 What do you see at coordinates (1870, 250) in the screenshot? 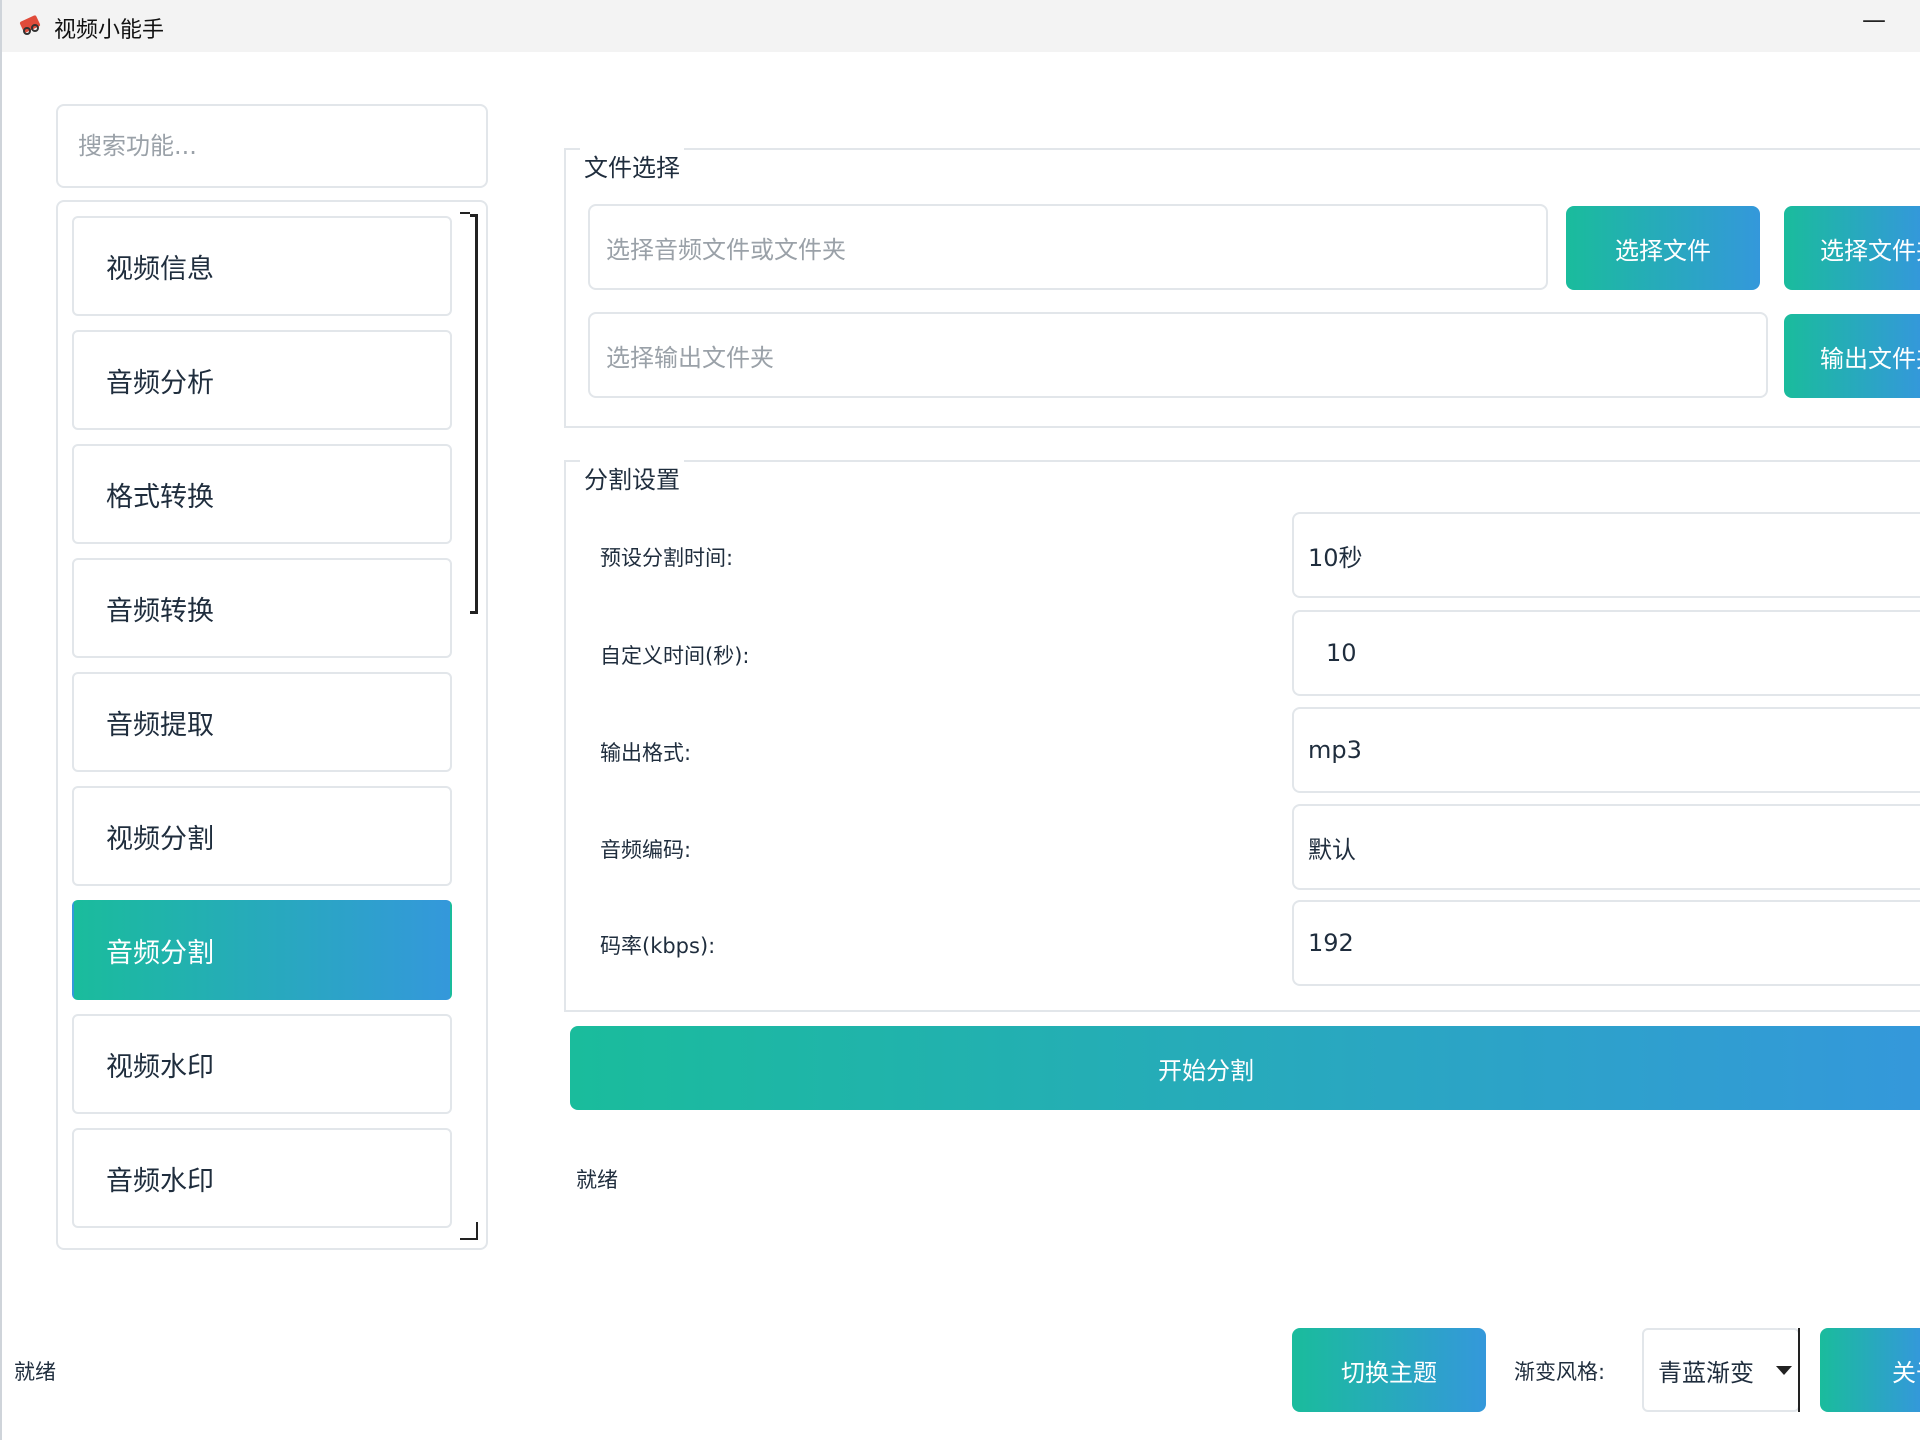
I see `select-folder-label: 选择文件夹` at bounding box center [1870, 250].